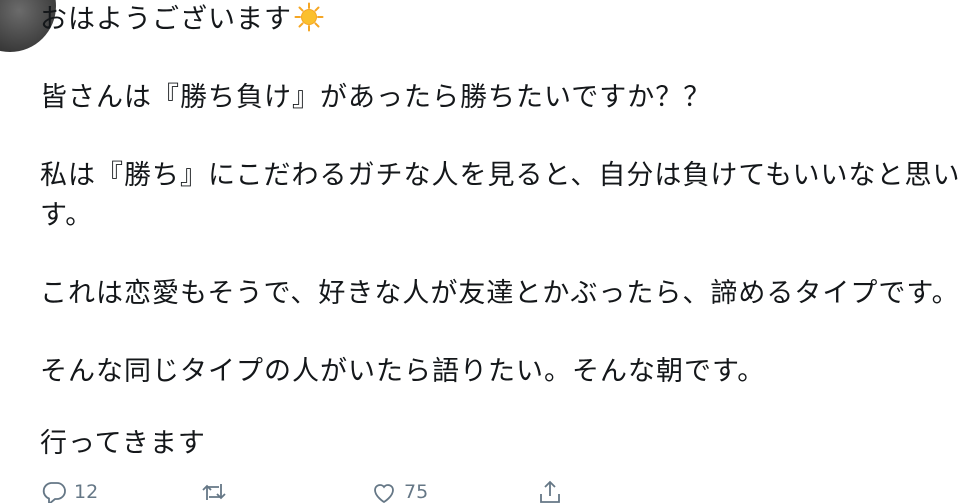 The image size is (960, 503). What do you see at coordinates (416, 492) in the screenshot?
I see `like-count: 75` at bounding box center [416, 492].